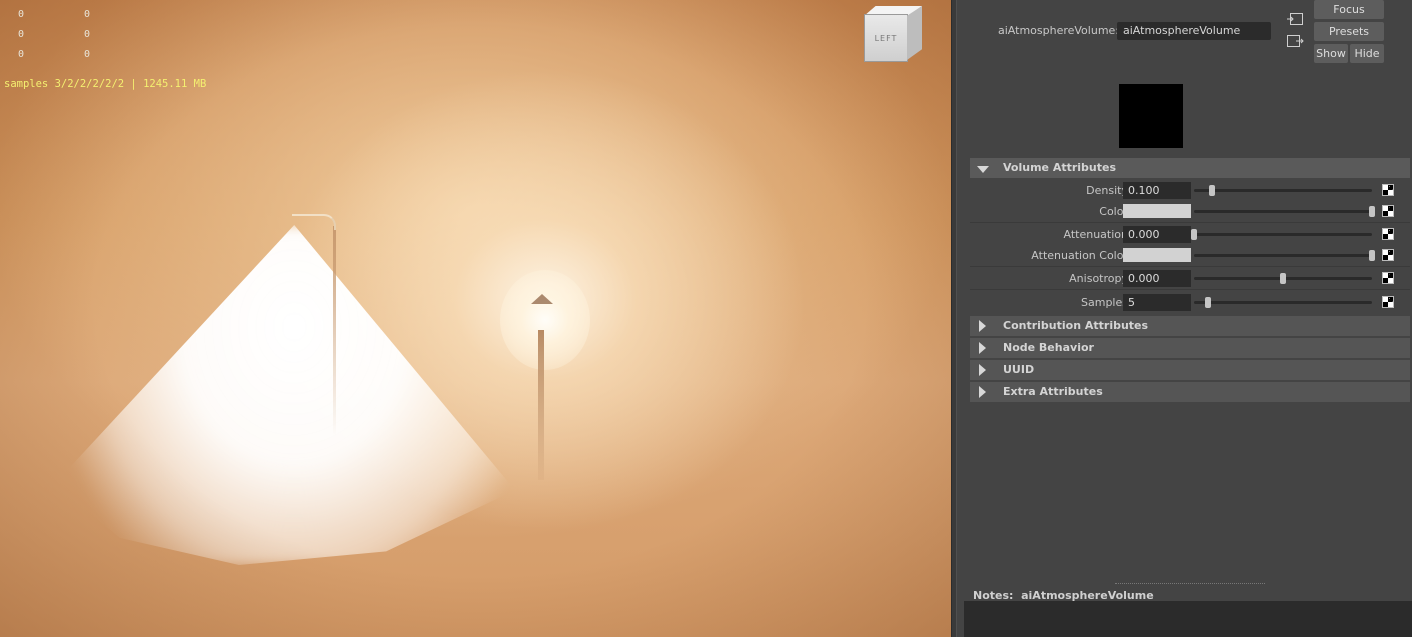  I want to click on section-node-behavior: Node Behavior, so click(1190, 348).